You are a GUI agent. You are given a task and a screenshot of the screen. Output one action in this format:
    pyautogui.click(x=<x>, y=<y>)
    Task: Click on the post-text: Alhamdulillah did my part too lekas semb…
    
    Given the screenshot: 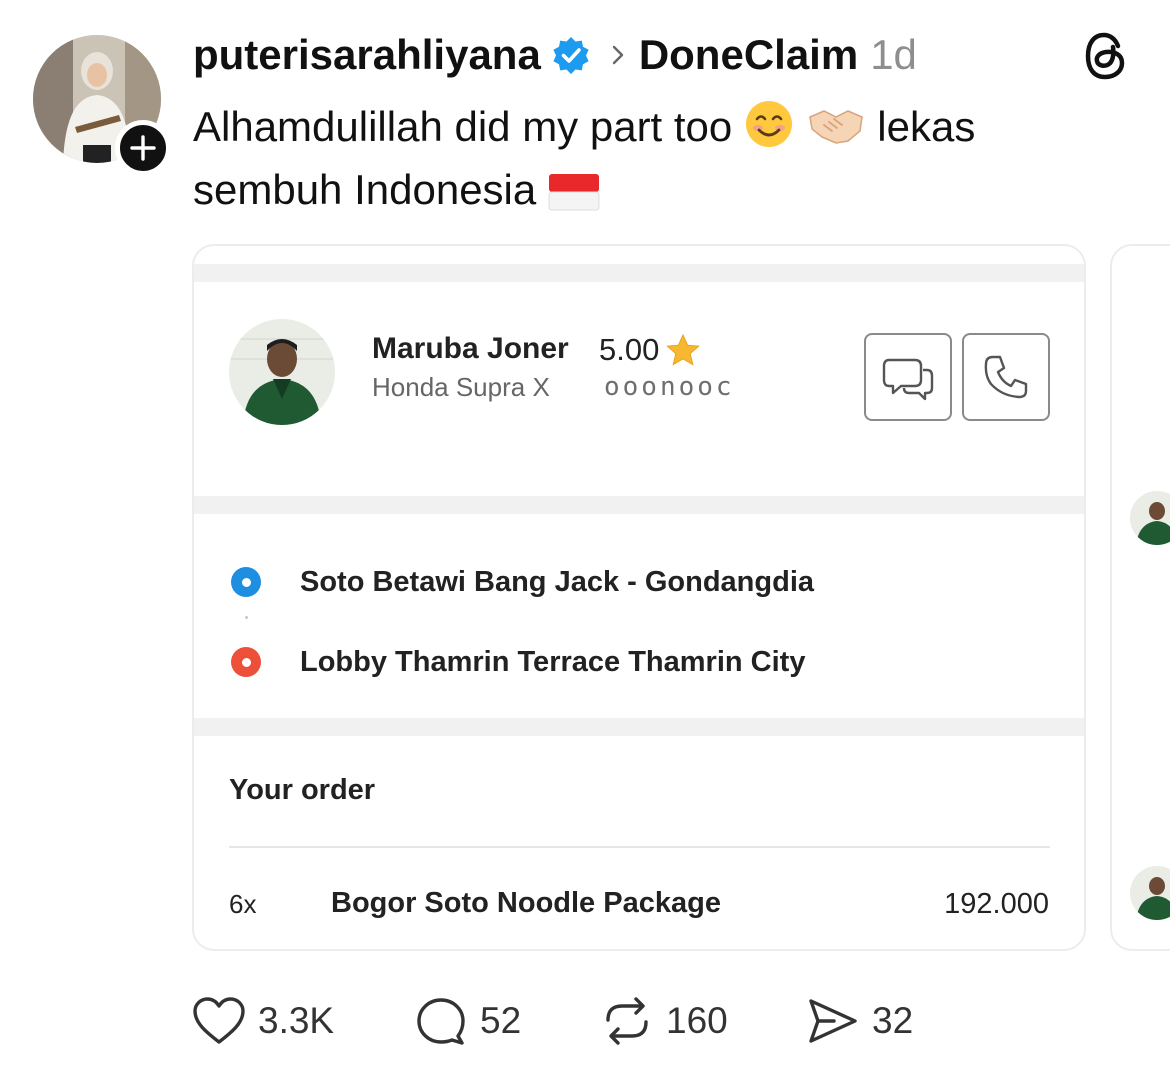 What is the action you would take?
    pyautogui.click(x=633, y=158)
    